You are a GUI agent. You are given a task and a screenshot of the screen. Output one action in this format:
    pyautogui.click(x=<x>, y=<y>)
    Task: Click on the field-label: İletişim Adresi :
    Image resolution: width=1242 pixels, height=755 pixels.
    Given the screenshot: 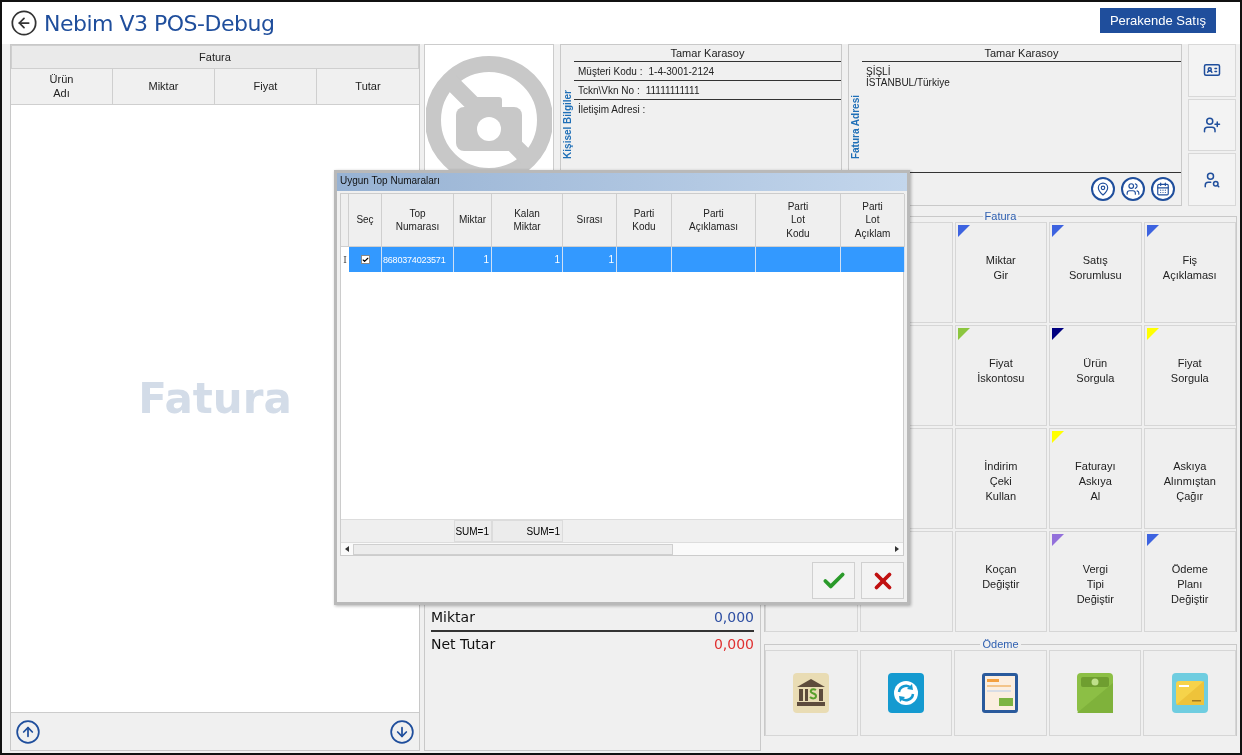 What is the action you would take?
    pyautogui.click(x=612, y=109)
    